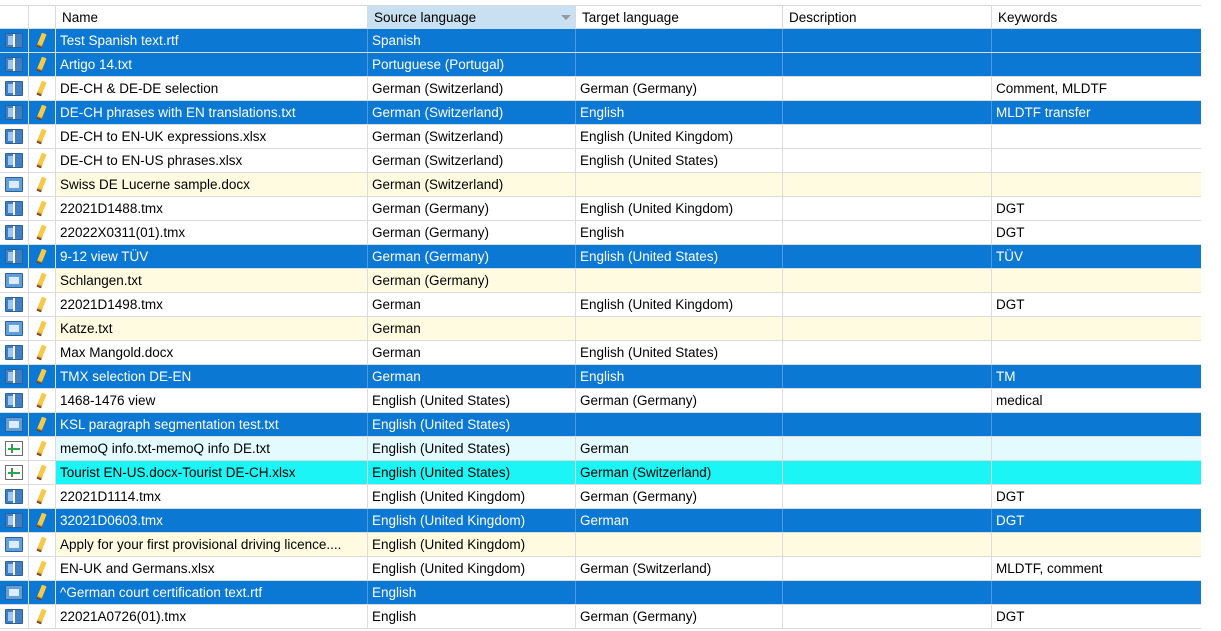 The width and height of the screenshot is (1221, 631). Describe the element at coordinates (212, 136) in the screenshot. I see `name-cell: DE-CH to EN-UK expressions.xlsx` at that location.